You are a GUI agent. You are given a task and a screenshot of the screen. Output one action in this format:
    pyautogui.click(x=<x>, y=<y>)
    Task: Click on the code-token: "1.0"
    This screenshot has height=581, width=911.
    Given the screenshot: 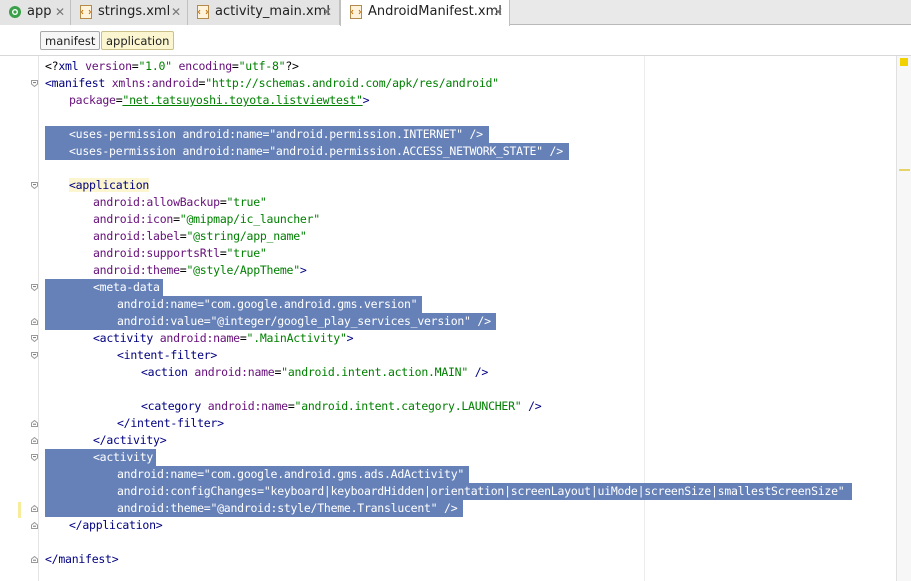 What is the action you would take?
    pyautogui.click(x=155, y=66)
    